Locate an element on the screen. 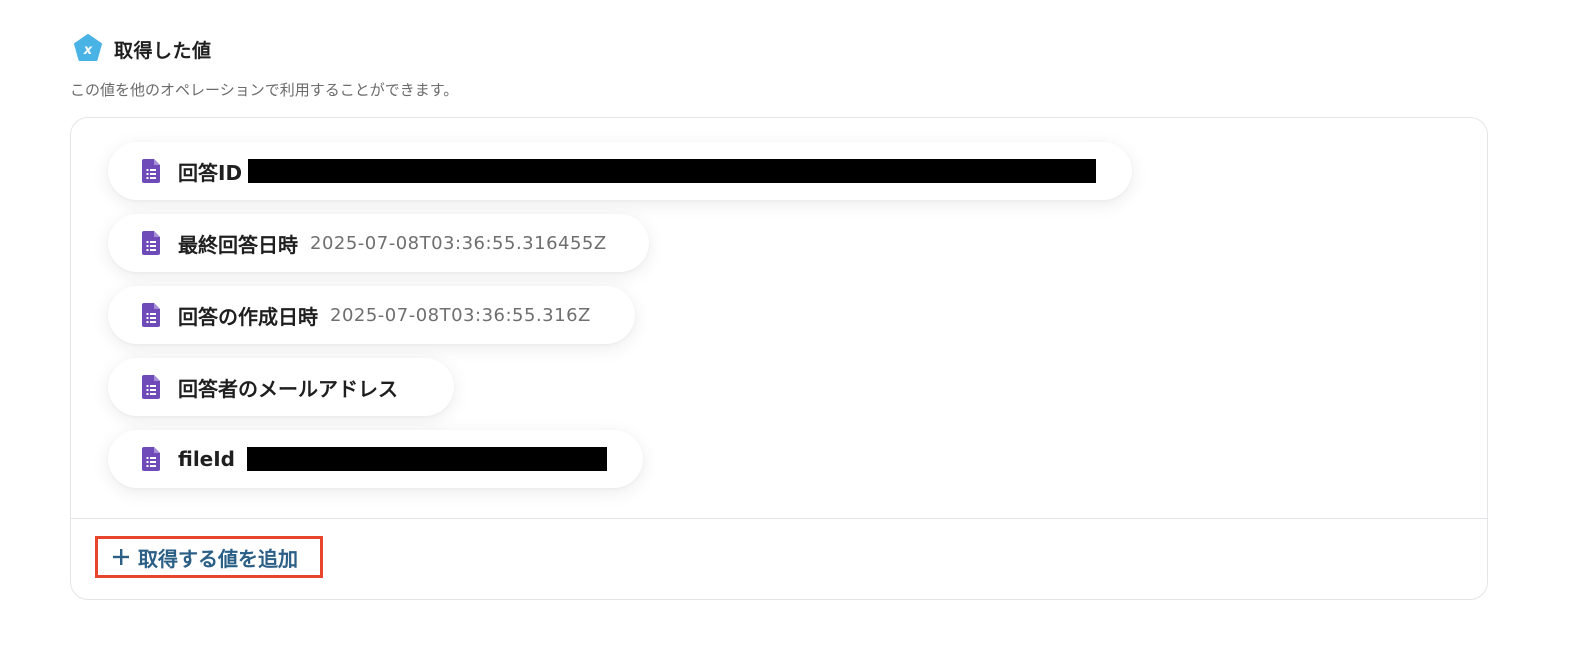  add-value-label: 取得する値を追加 is located at coordinates (218, 558).